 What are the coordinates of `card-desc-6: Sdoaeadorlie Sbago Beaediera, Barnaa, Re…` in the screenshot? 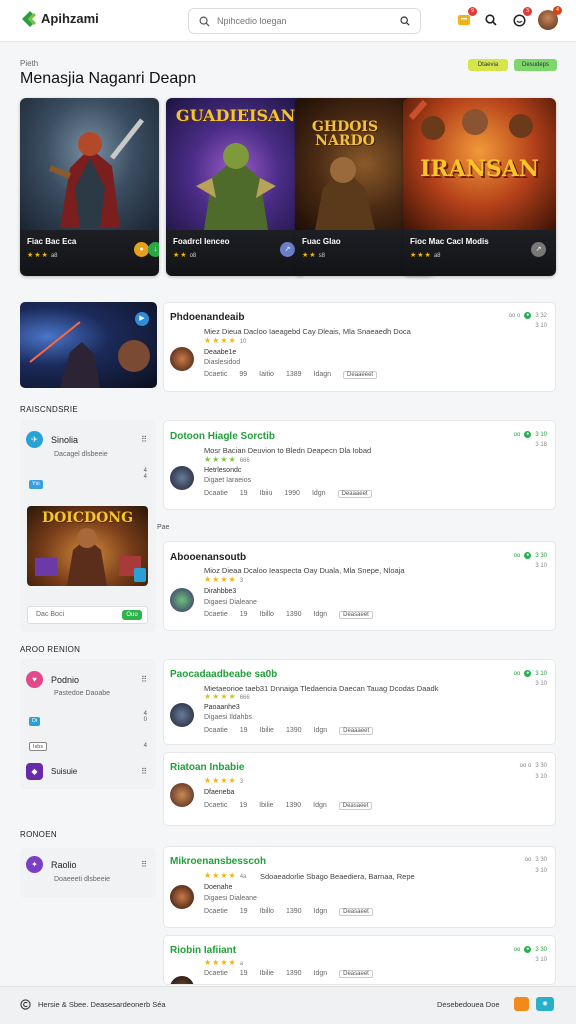 It's located at (337, 876).